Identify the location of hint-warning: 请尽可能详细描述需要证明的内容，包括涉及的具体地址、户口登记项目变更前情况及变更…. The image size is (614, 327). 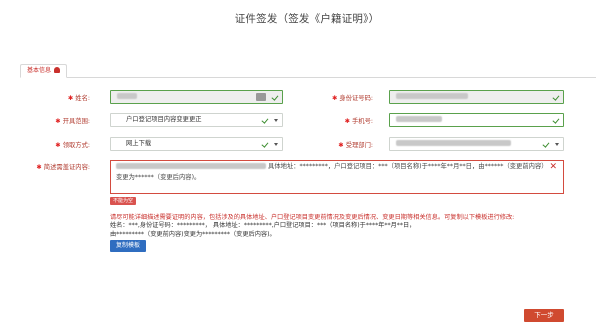
(312, 217).